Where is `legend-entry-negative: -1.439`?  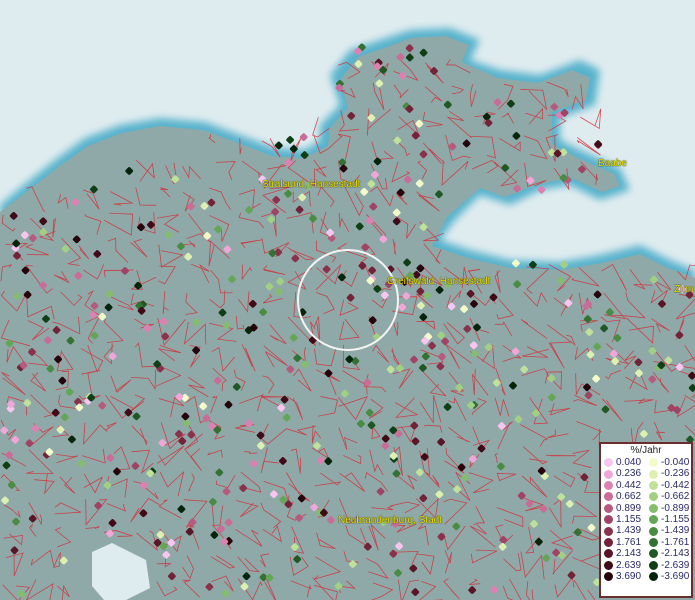 legend-entry-negative: -1.439 is located at coordinates (668, 530).